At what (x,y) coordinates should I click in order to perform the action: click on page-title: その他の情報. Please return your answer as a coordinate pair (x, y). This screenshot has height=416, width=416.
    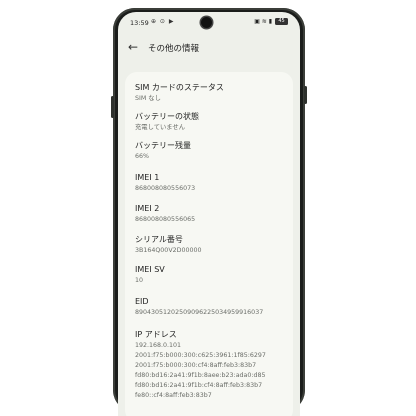
    Looking at the image, I should click on (174, 49).